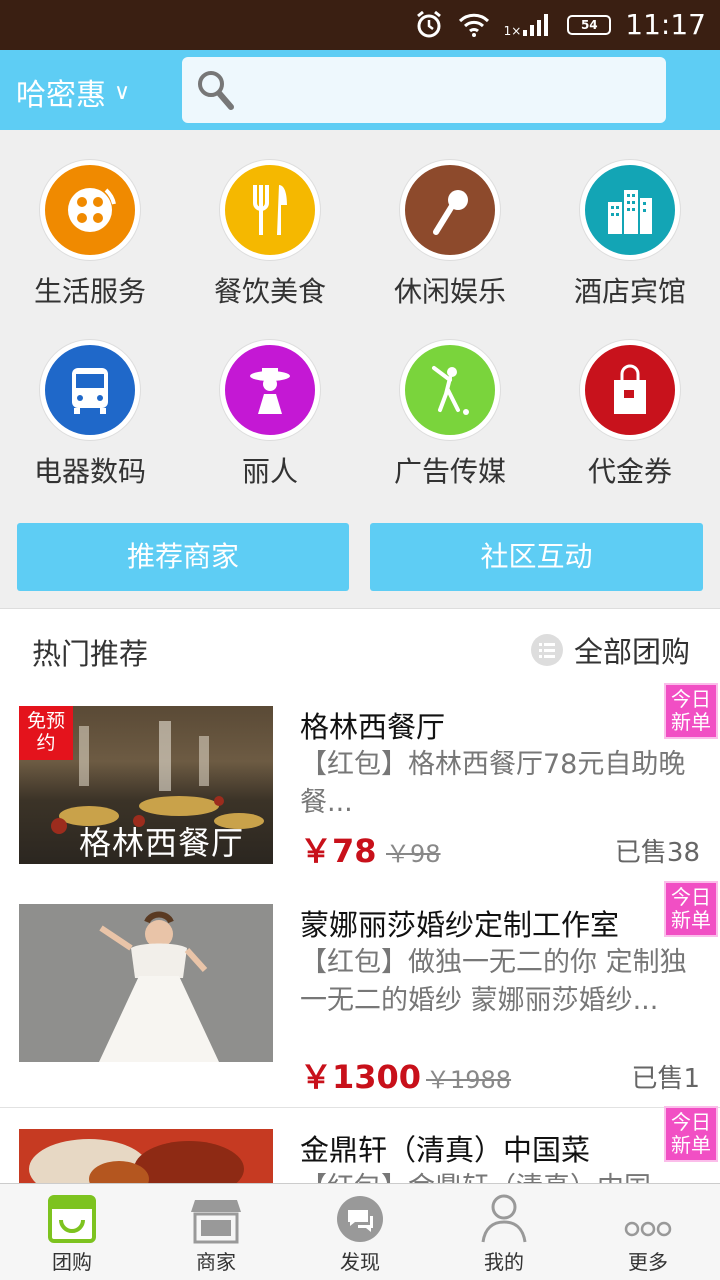  I want to click on category-advertising: 广告传媒, so click(450, 415).